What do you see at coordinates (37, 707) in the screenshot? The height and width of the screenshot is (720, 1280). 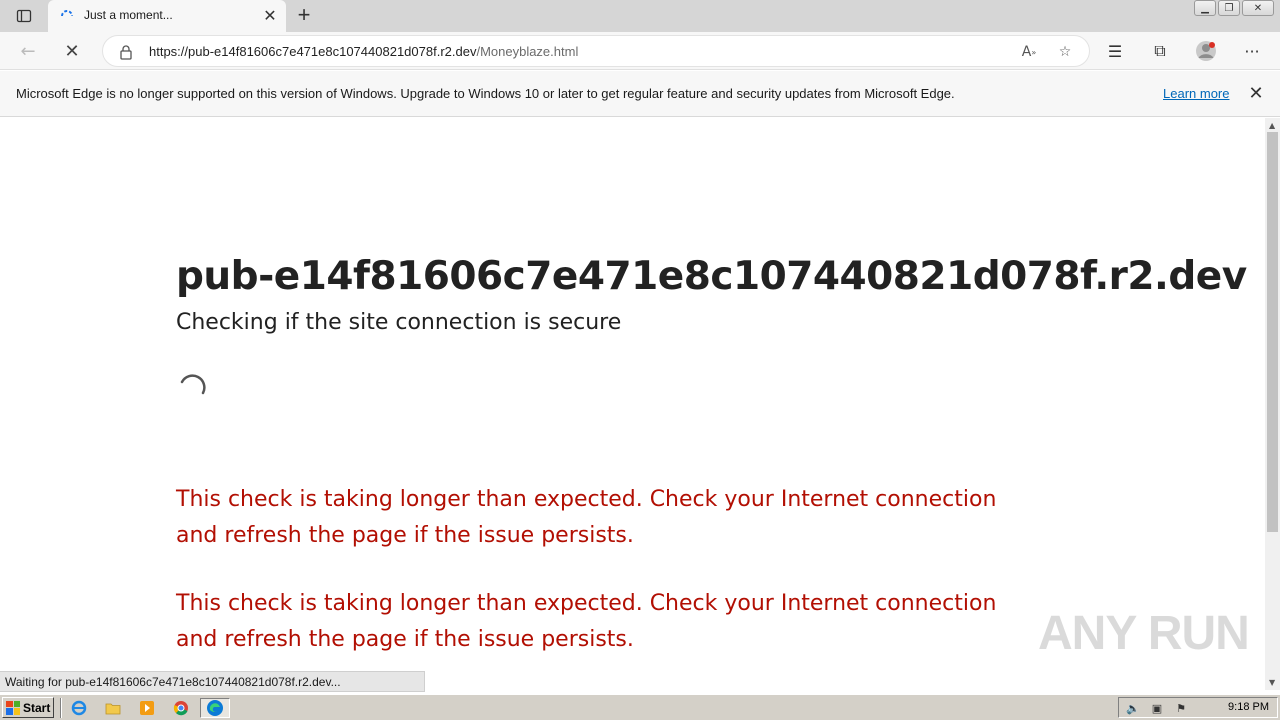 I see `start-label: Start` at bounding box center [37, 707].